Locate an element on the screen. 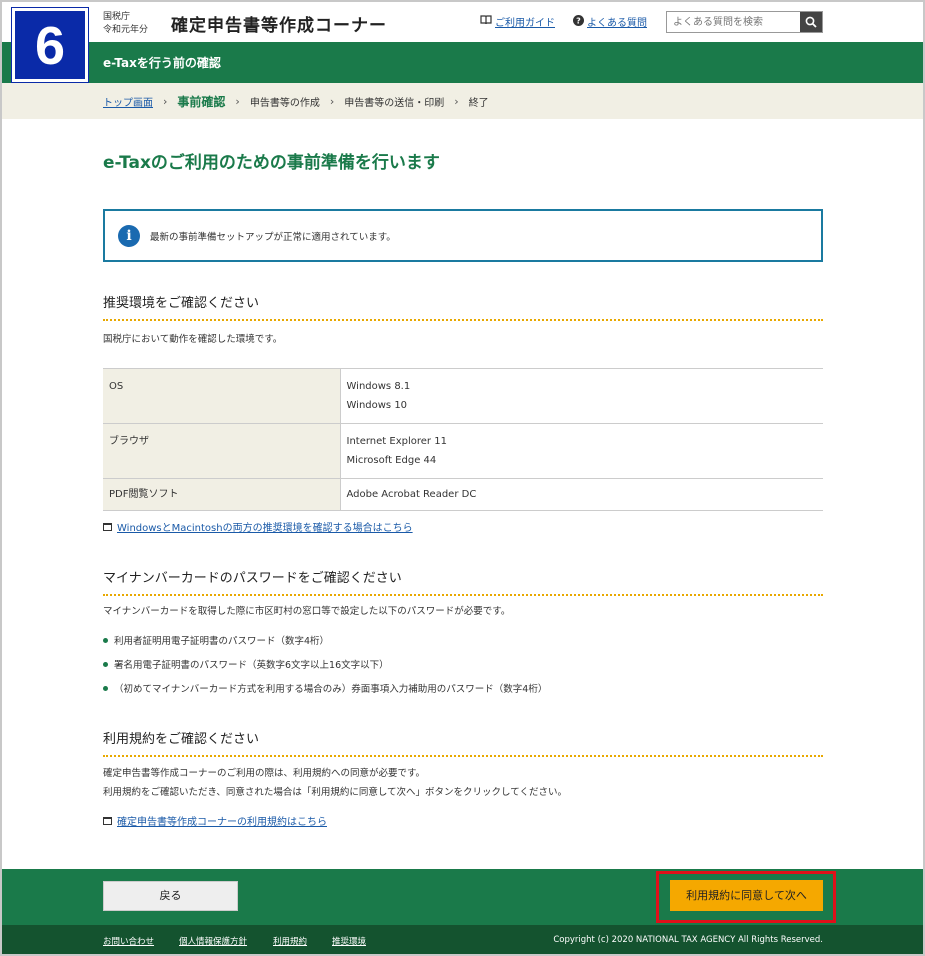 The height and width of the screenshot is (956, 925). list-item: 利用者証明用電子証明書のパスワード（数字4桁） is located at coordinates (216, 640).